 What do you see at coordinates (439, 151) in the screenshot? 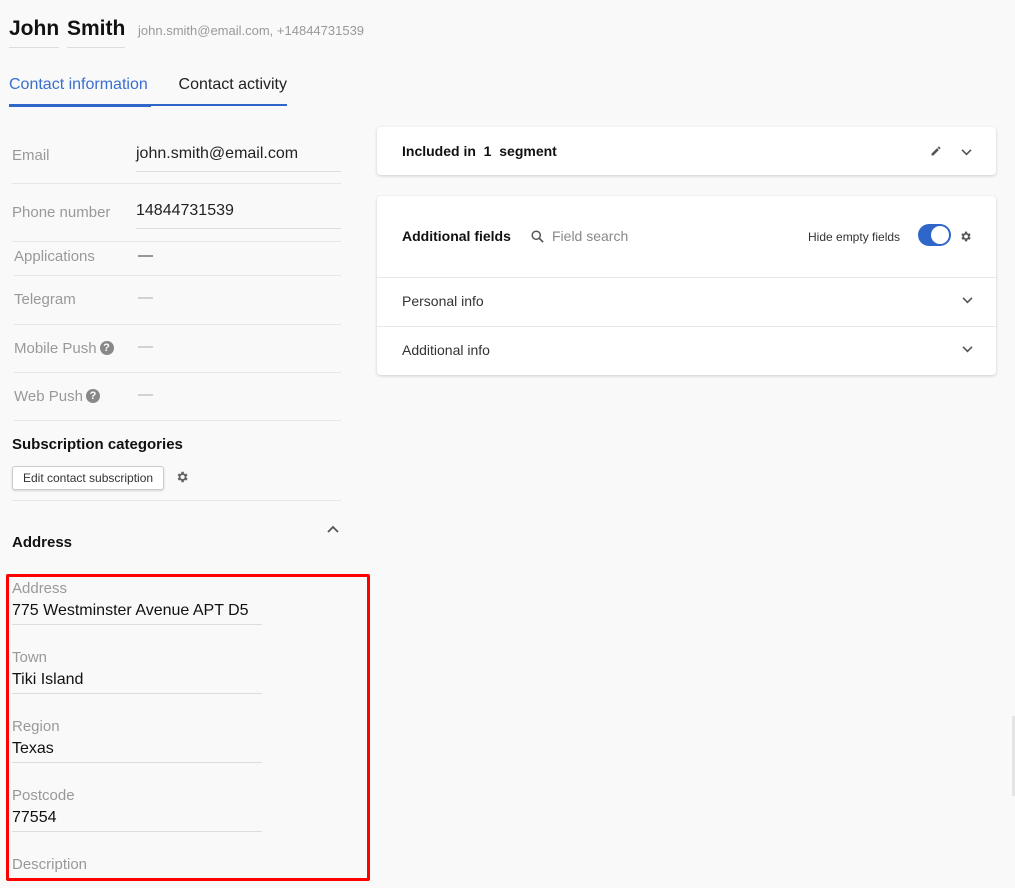
I see `segments-prefix: Included in` at bounding box center [439, 151].